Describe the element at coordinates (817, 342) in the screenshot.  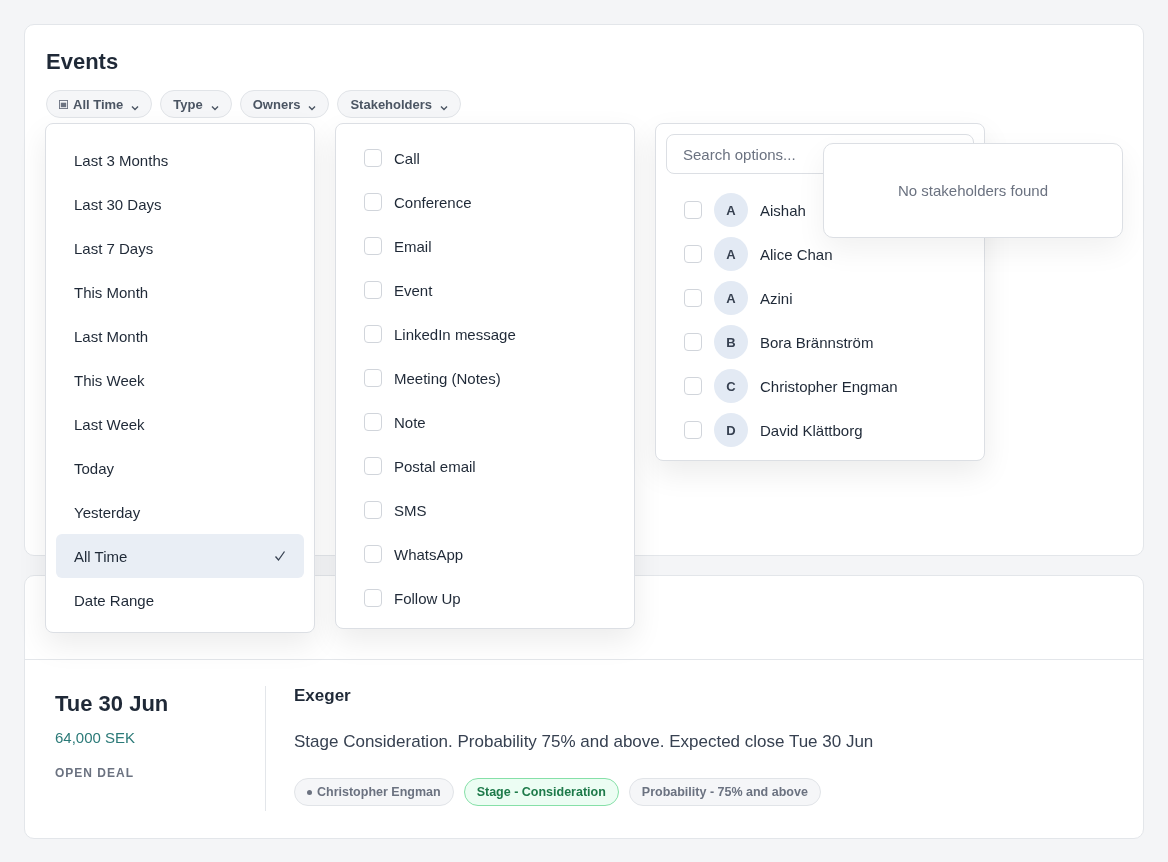
I see `stakeholder-option: Bora Brännström` at that location.